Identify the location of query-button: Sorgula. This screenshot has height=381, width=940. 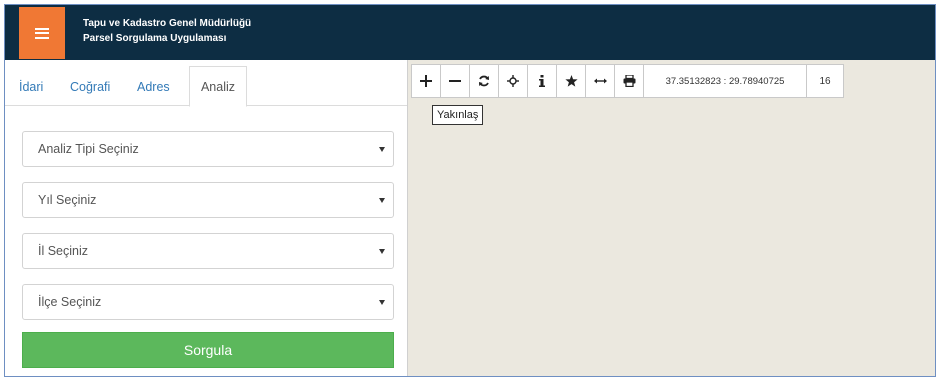
(208, 350).